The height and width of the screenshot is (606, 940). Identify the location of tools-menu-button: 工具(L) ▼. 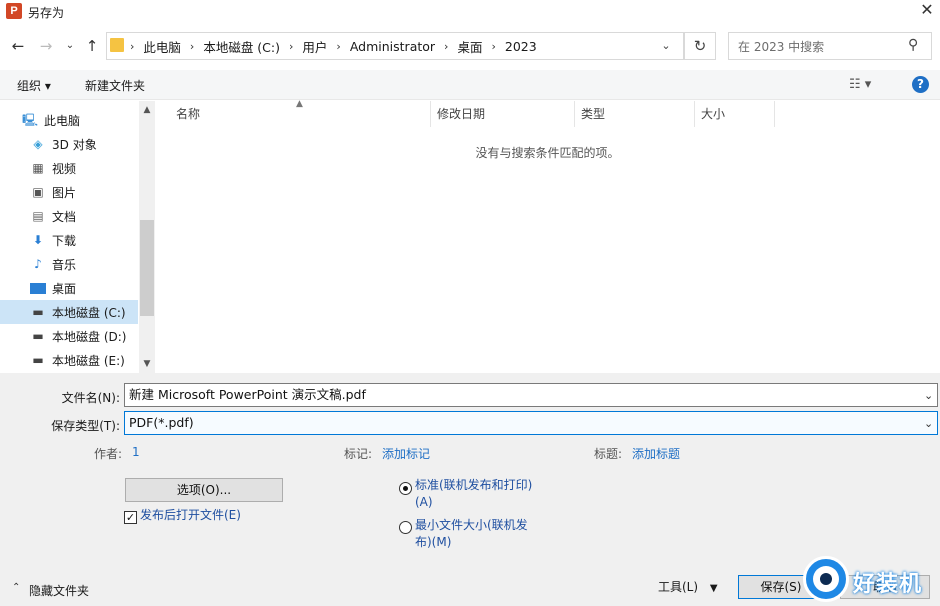
(688, 586).